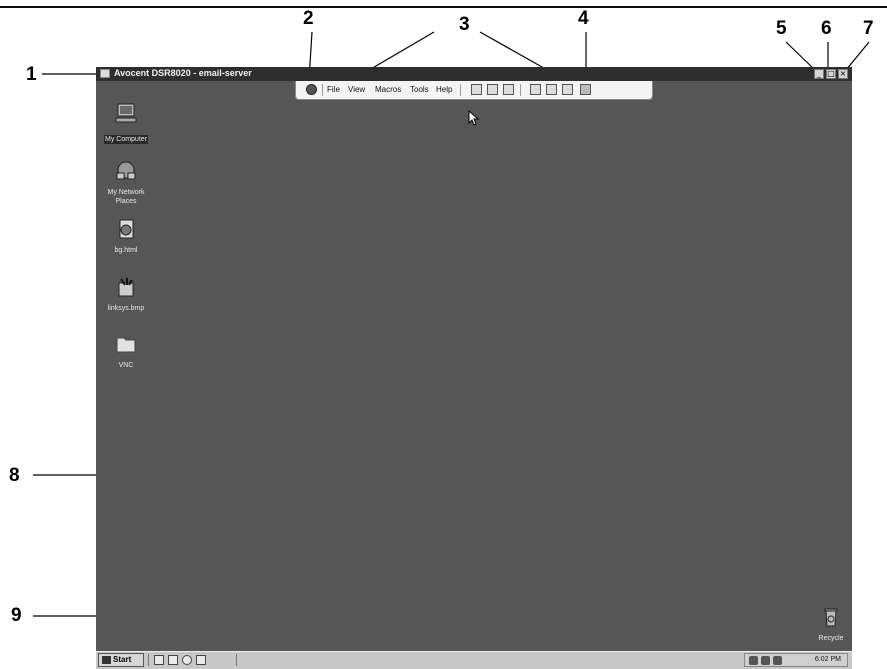 The width and height of the screenshot is (887, 669). I want to click on internet-explorer-icon, so click(187, 660).